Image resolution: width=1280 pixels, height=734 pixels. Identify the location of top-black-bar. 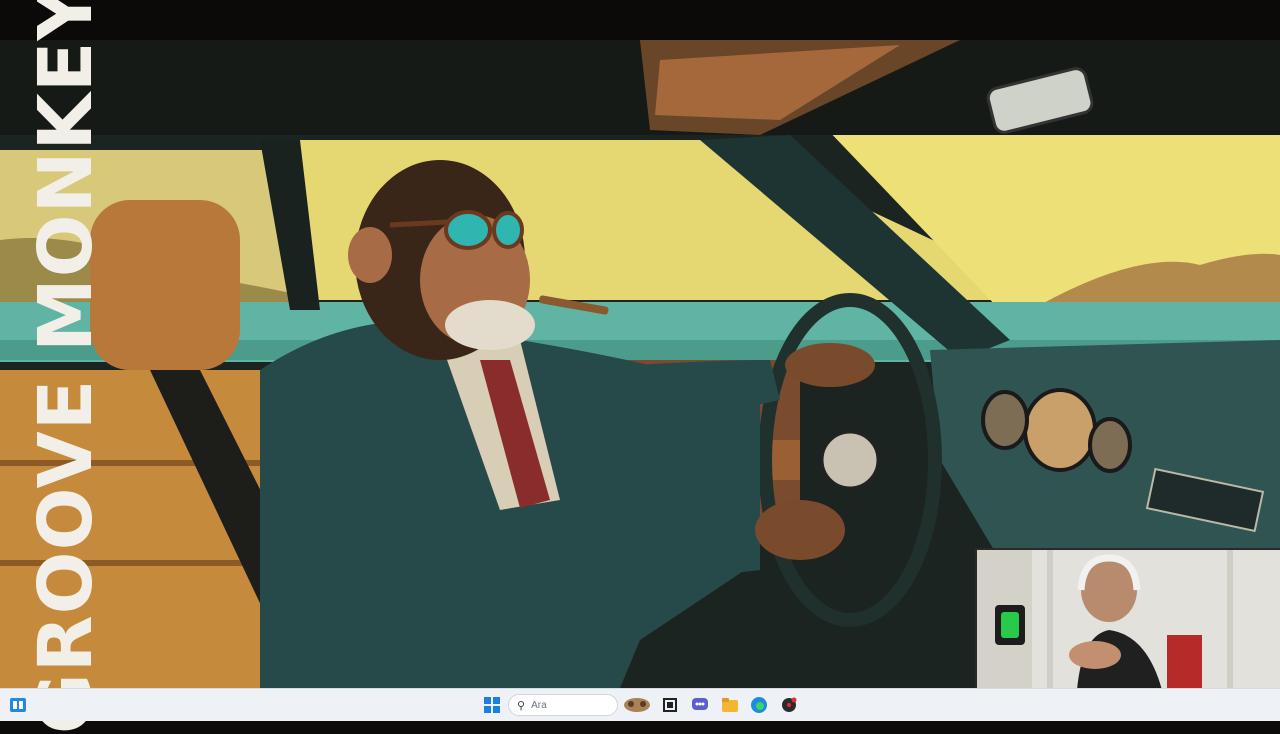
(640, 20).